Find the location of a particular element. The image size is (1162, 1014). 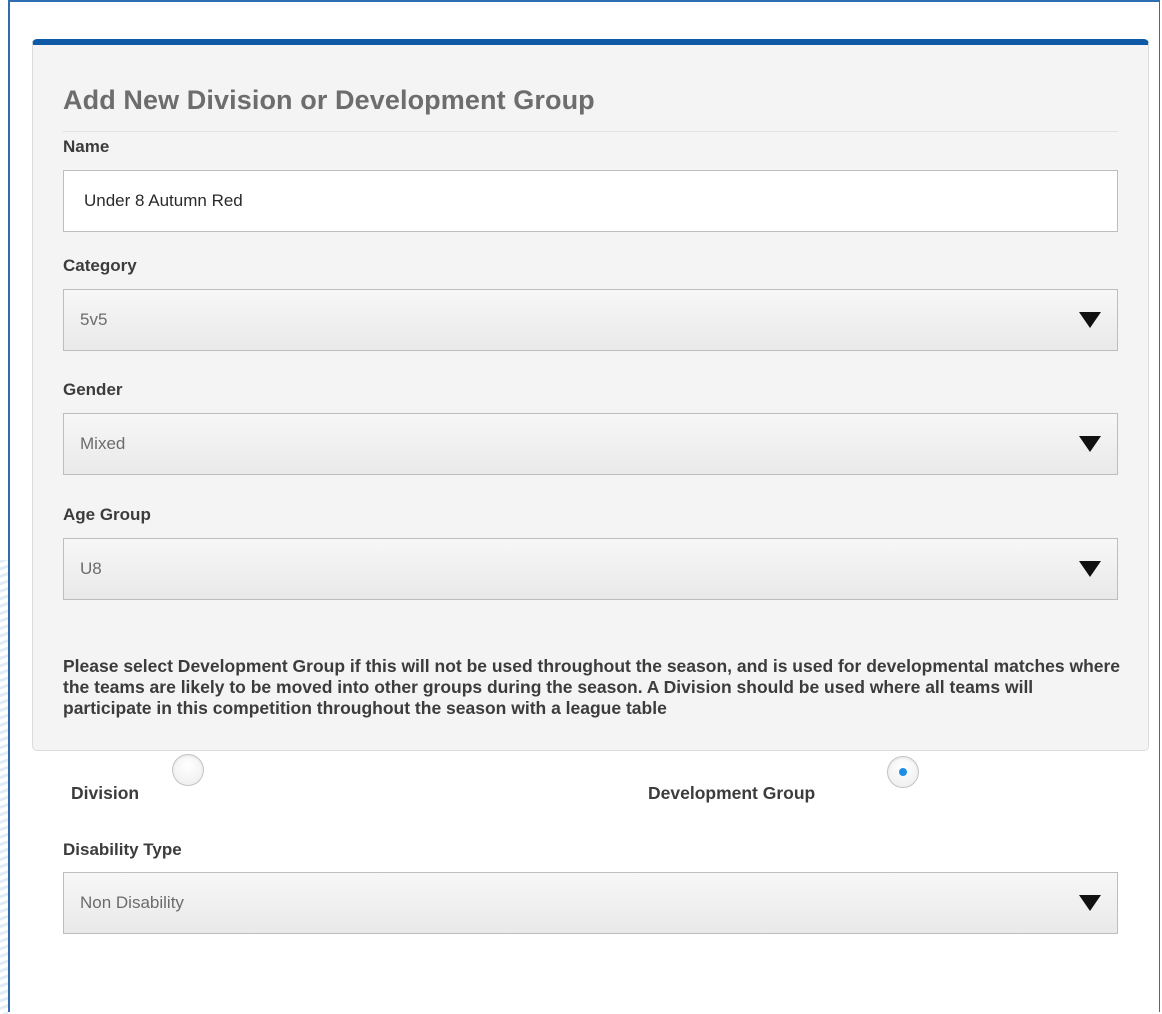

radio-selected-dot is located at coordinates (903, 772).